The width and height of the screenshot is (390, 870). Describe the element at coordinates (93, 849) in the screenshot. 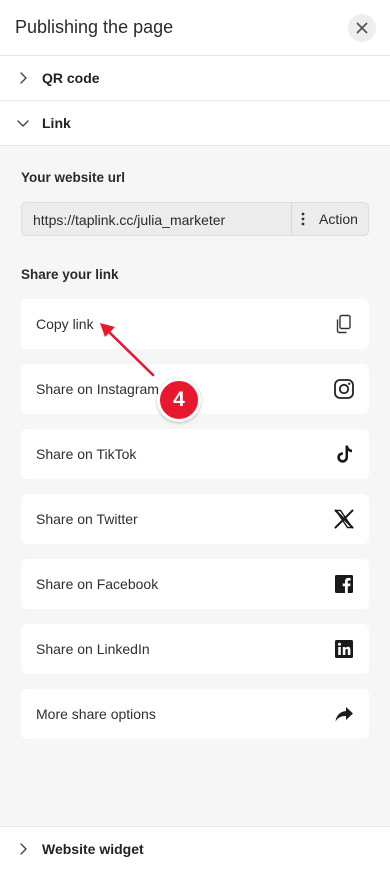

I see `accordion-label: Website widget` at that location.